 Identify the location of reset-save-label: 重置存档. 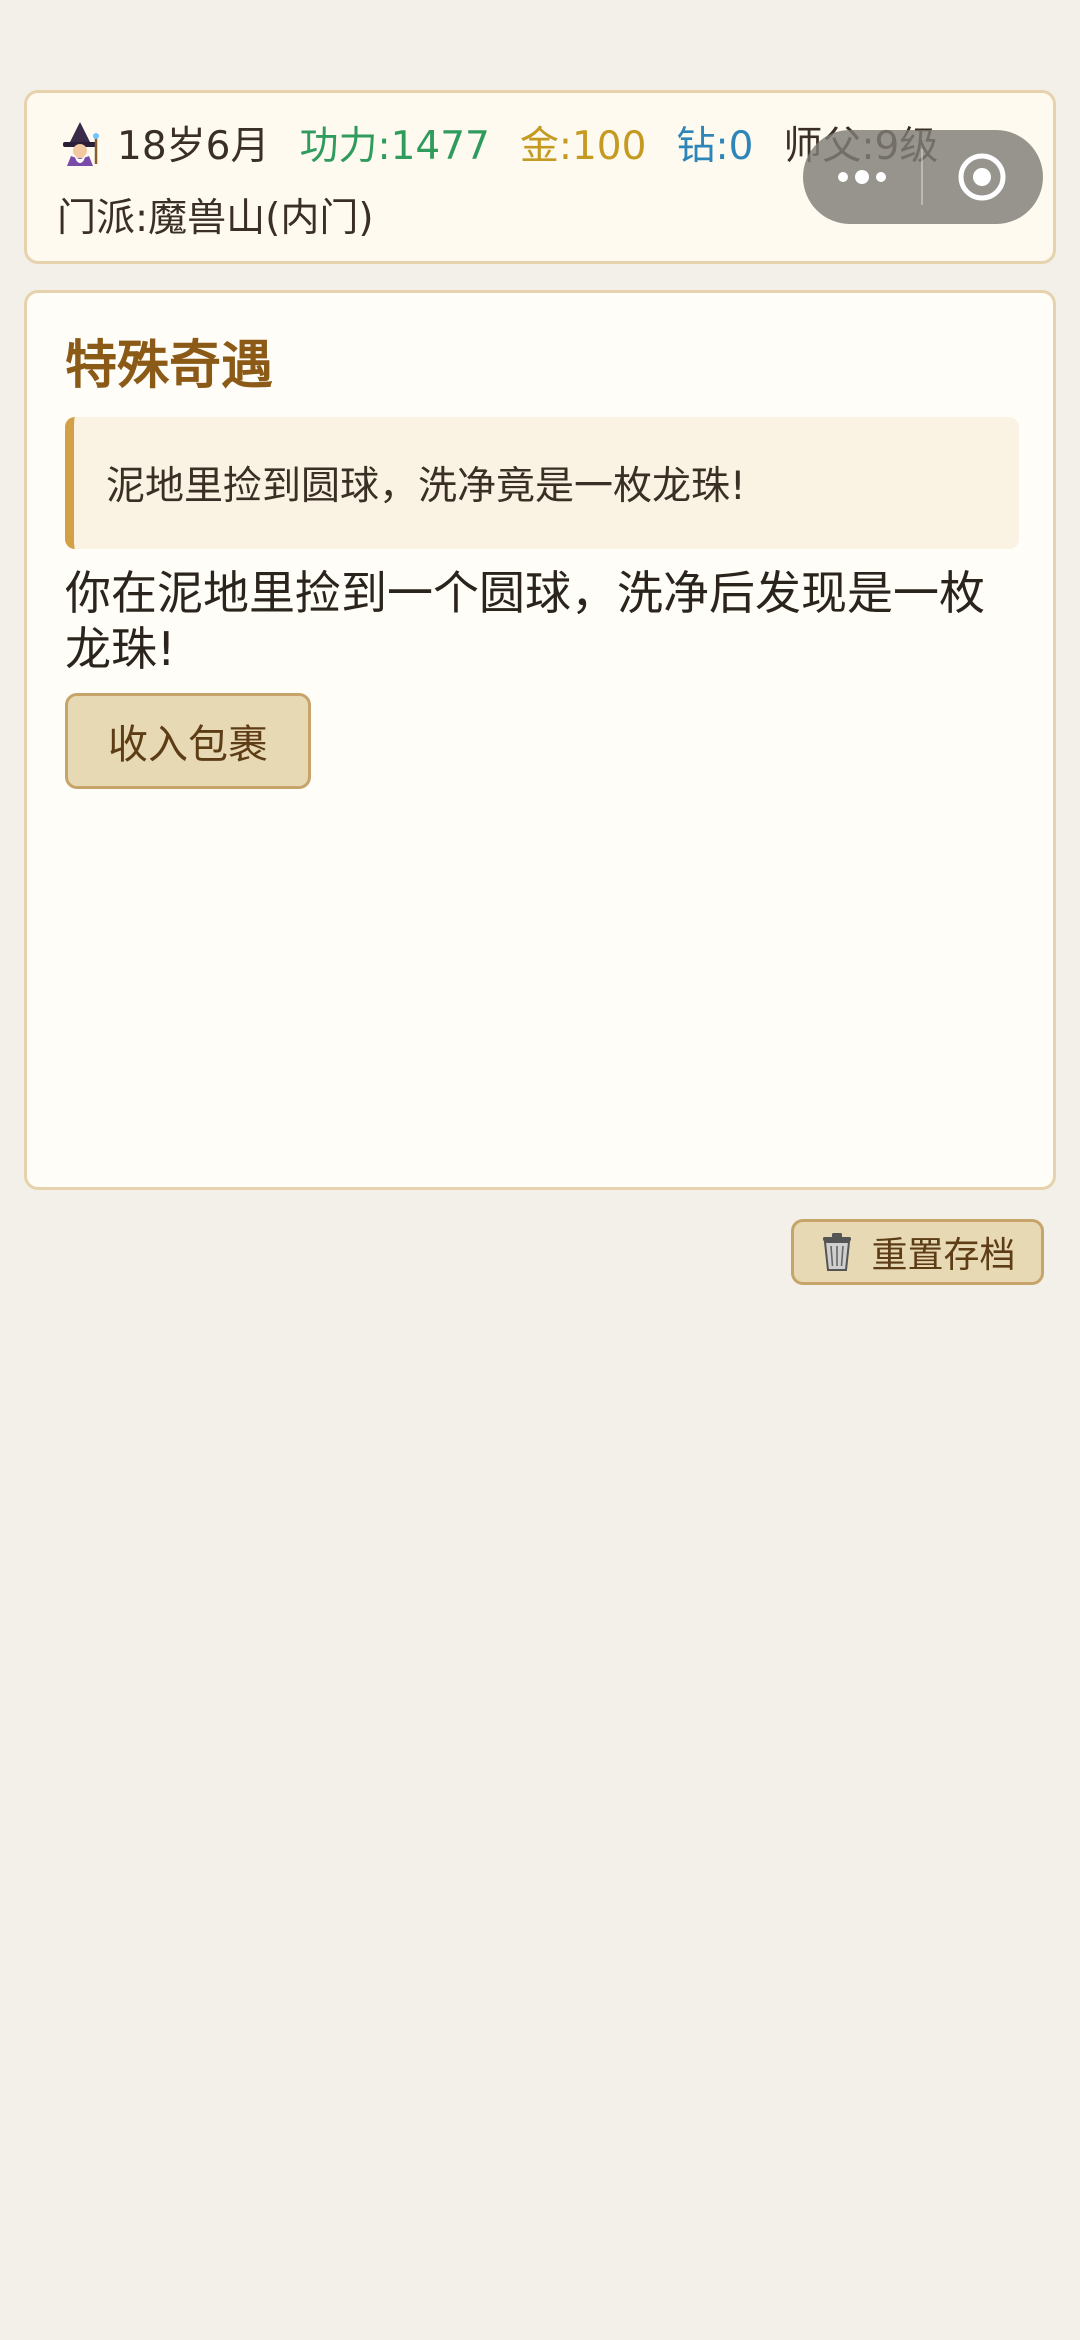
(943, 1255).